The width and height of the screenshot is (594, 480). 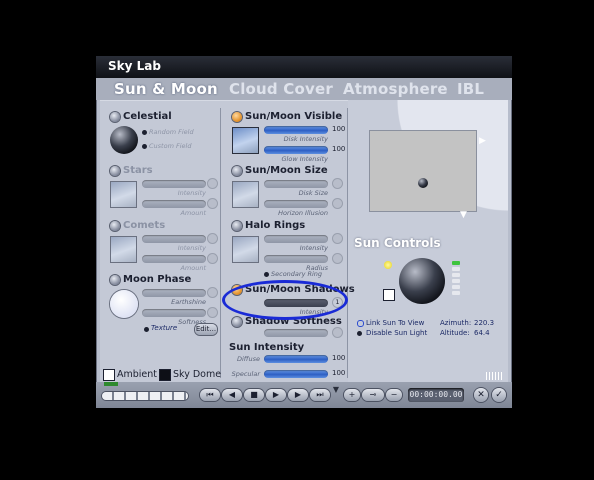 I want to click on sun-color-indicator, so click(x=388, y=265).